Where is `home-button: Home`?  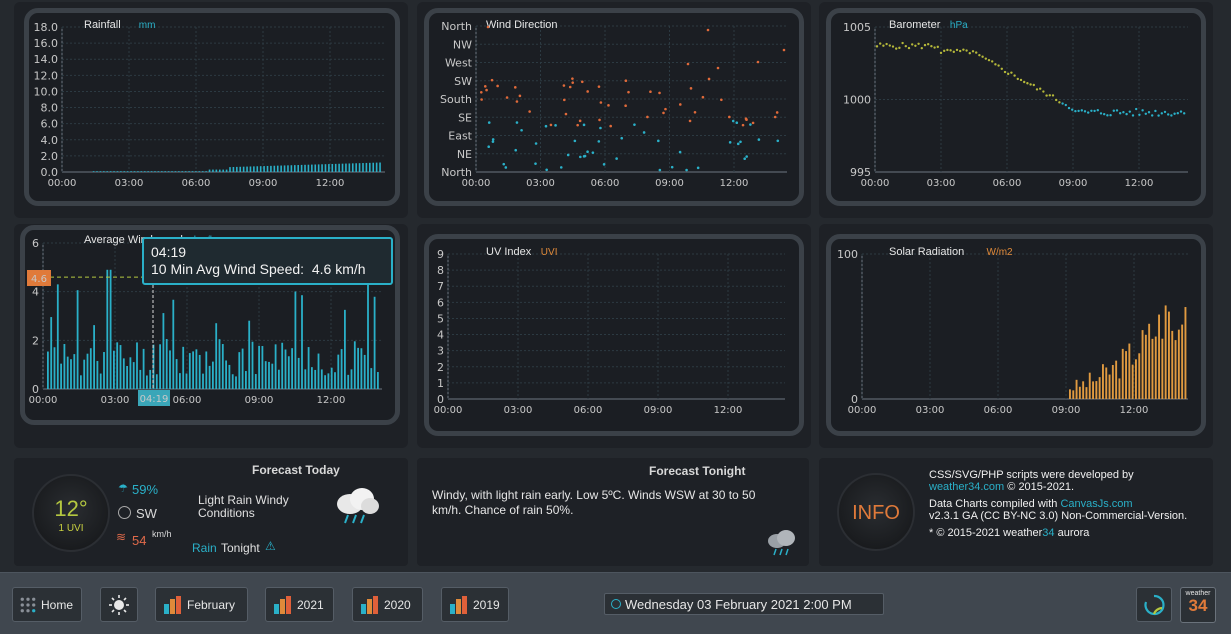 home-button: Home is located at coordinates (47, 604).